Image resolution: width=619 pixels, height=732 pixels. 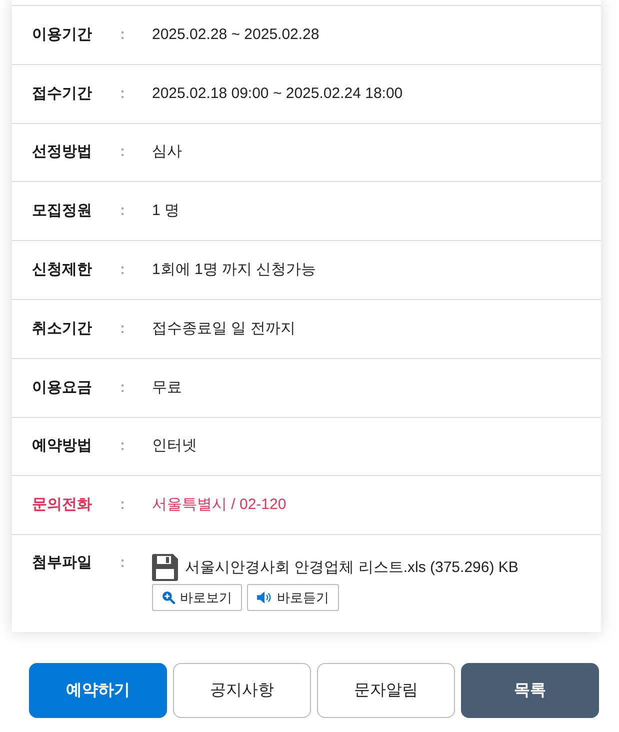 I want to click on action-button: 목록, so click(x=530, y=690).